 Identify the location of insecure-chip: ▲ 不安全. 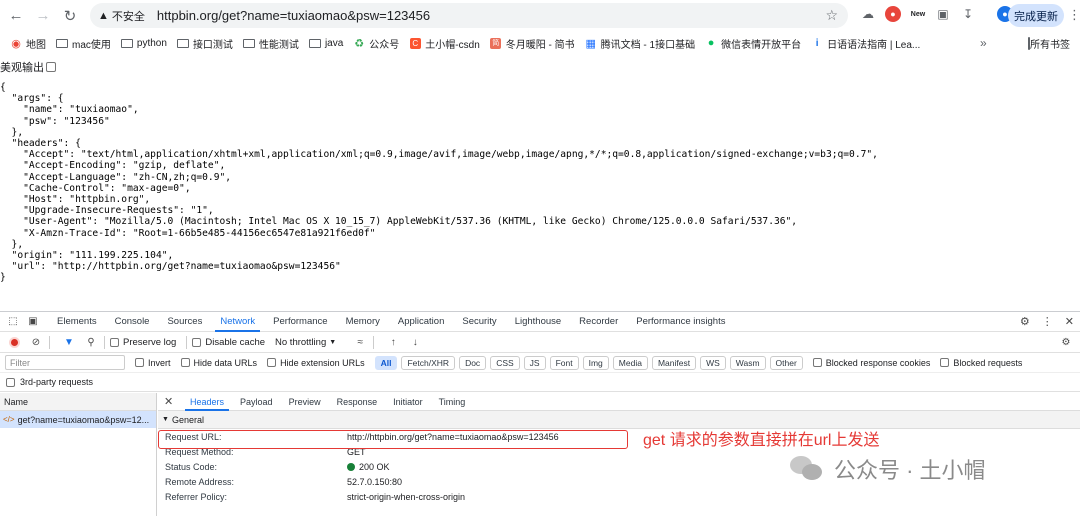
(121, 16).